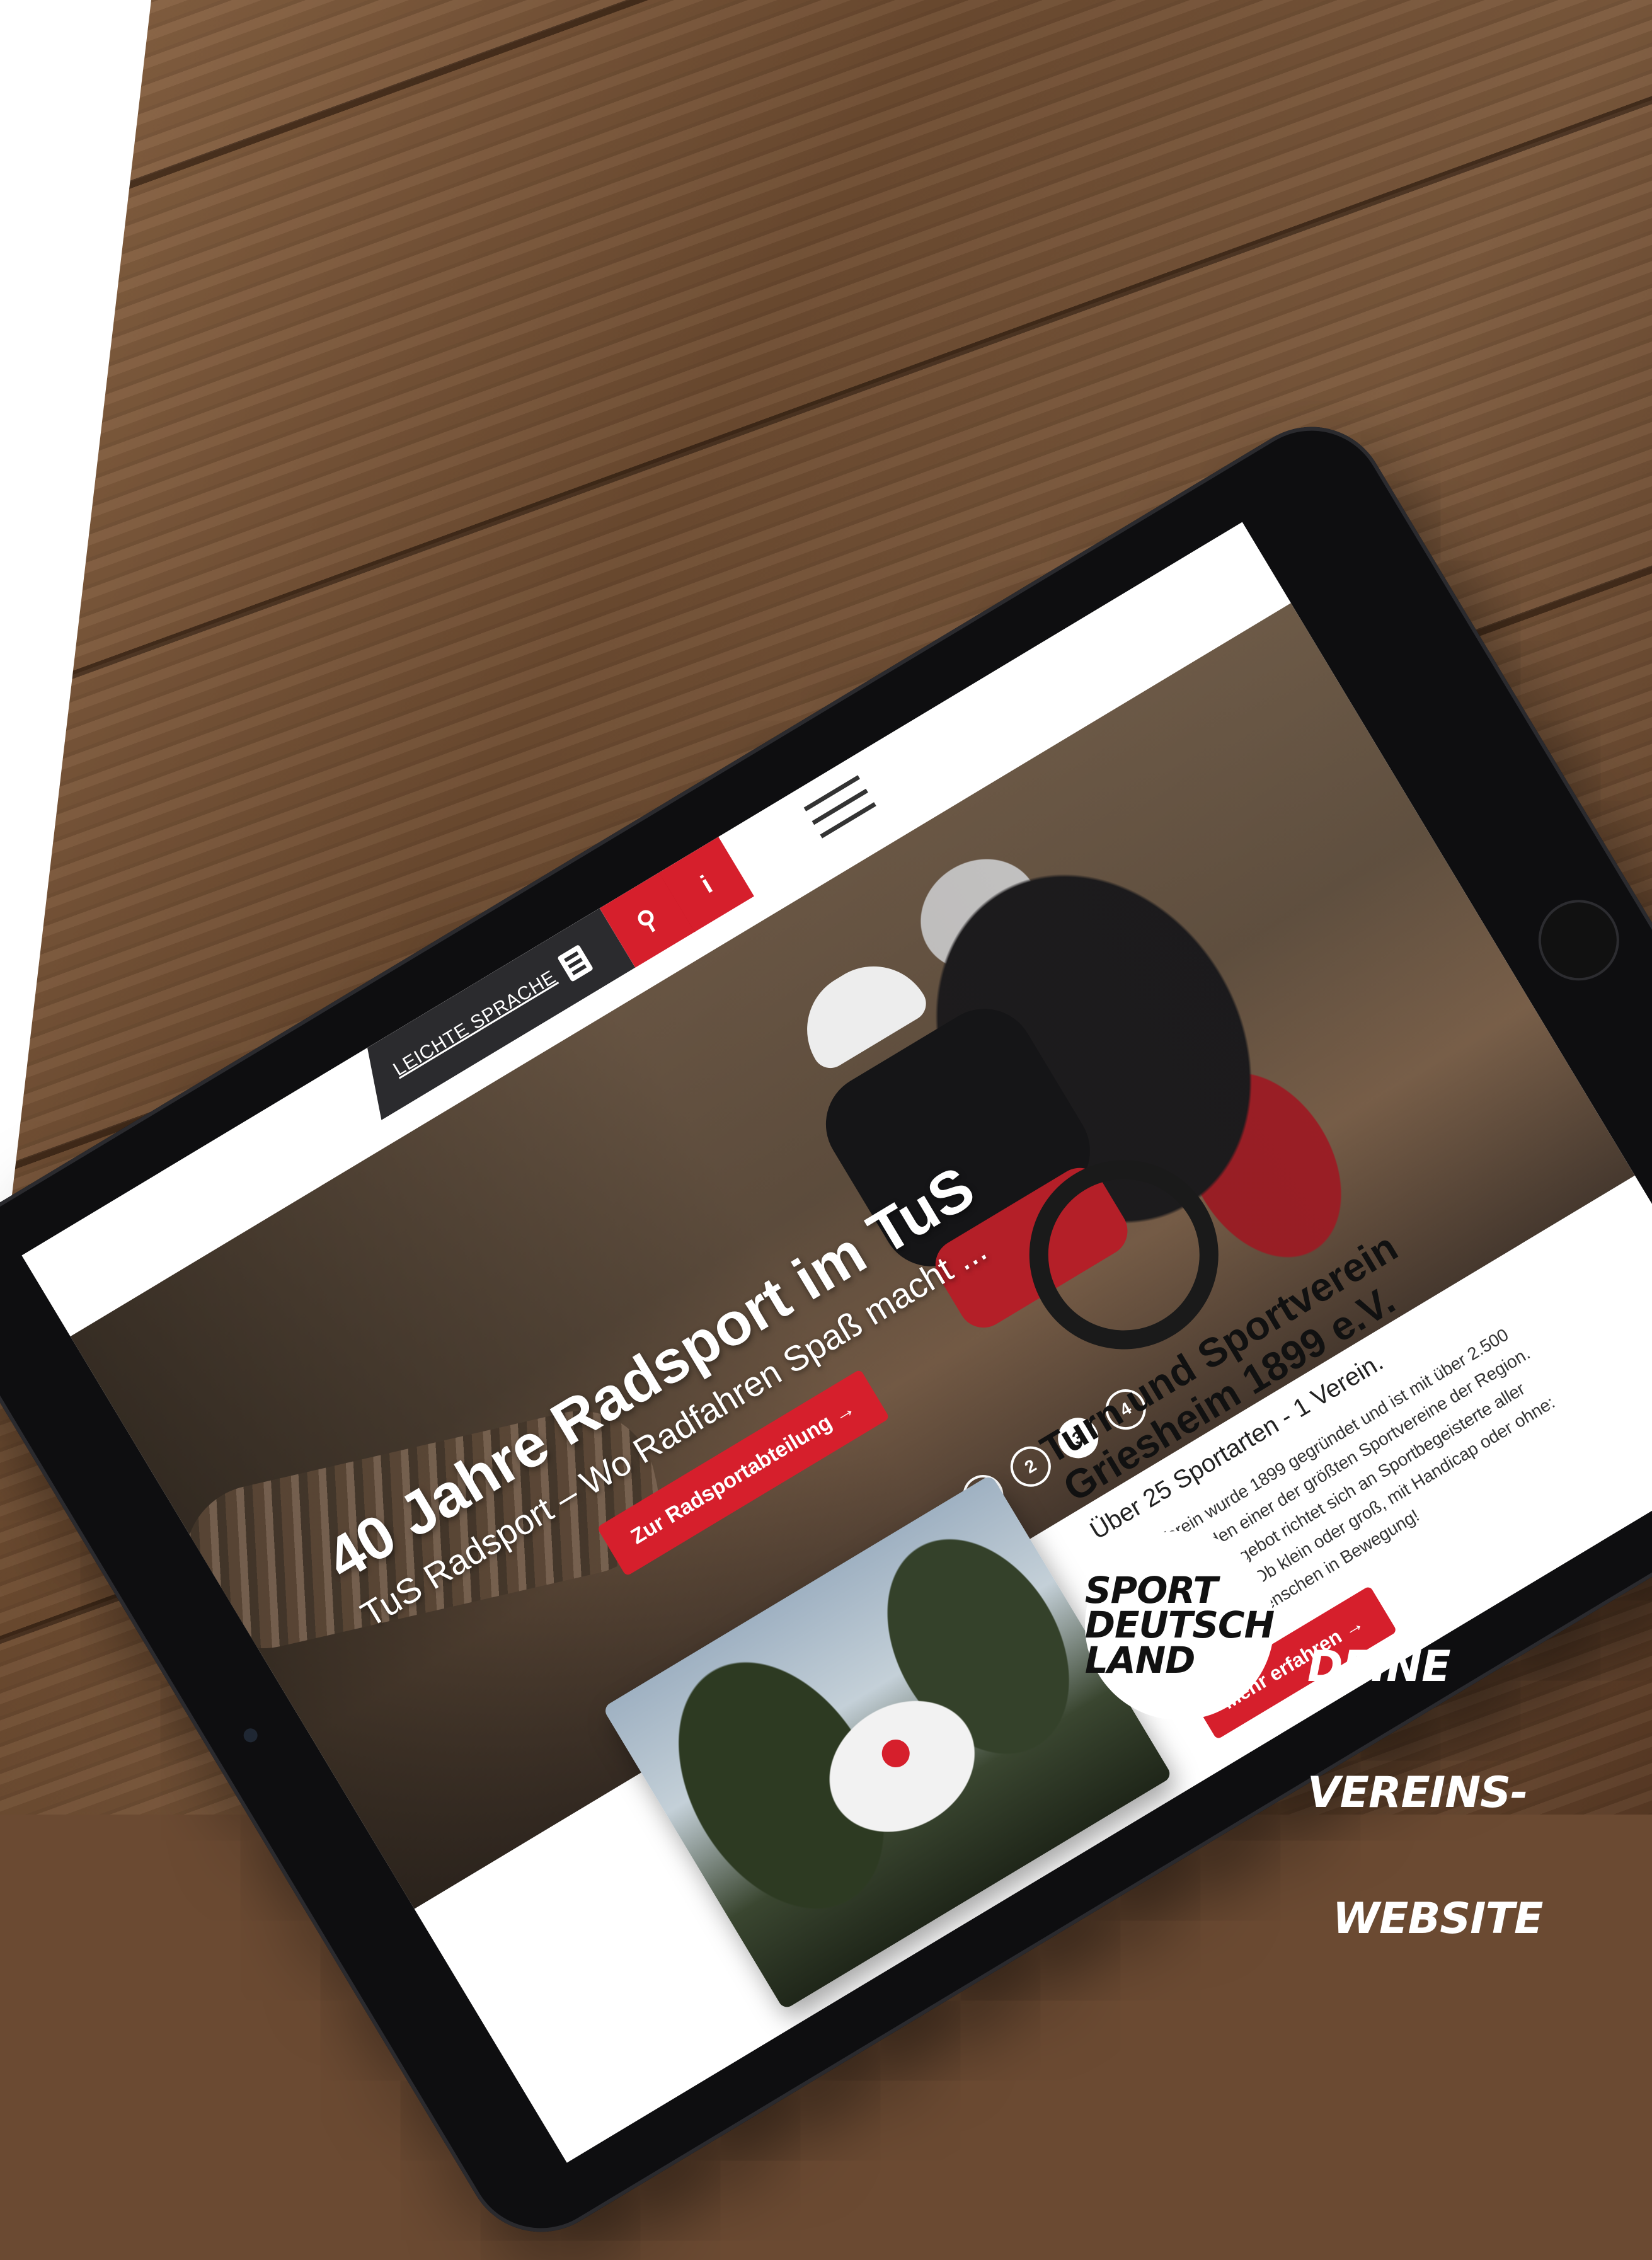 The width and height of the screenshot is (1652, 2260). Describe the element at coordinates (1151, 1591) in the screenshot. I see `logo-line: SPORT` at that location.